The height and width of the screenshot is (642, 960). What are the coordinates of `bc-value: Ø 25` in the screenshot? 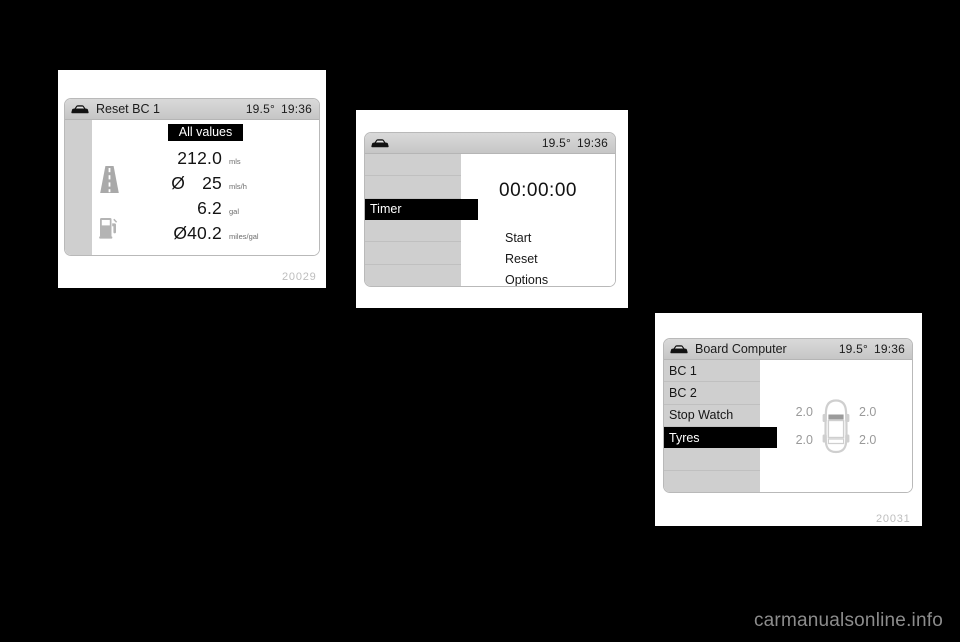 It's located at (174, 183).